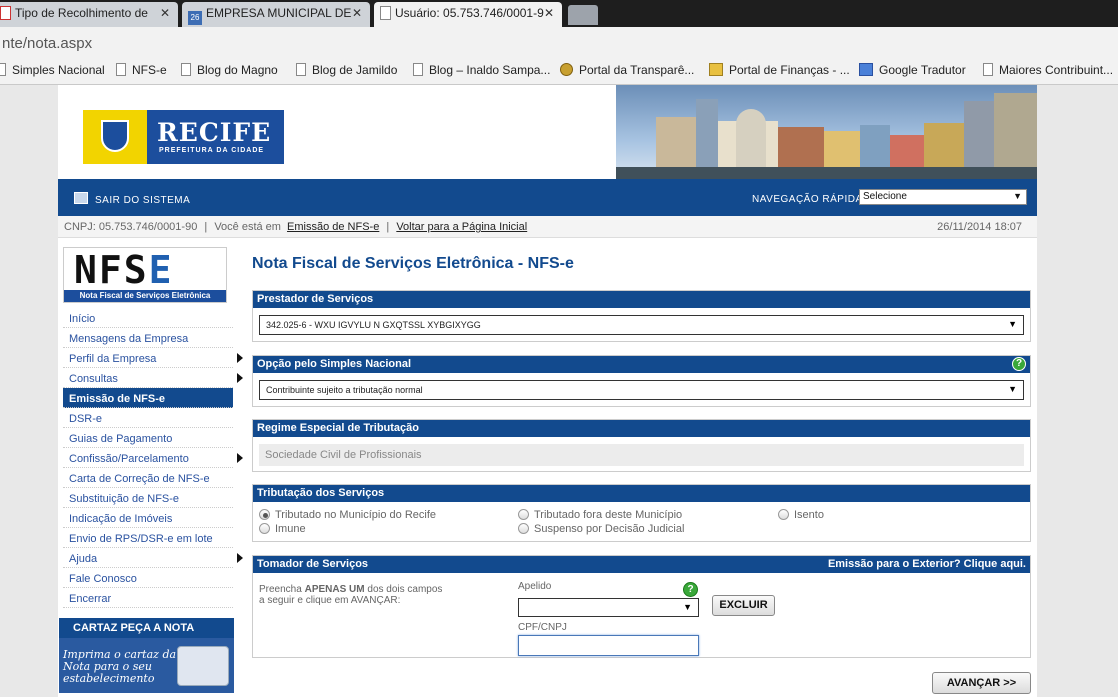 The image size is (1118, 697). What do you see at coordinates (148, 438) in the screenshot?
I see `sidebar-item-guias: Guias de Pagamento` at bounding box center [148, 438].